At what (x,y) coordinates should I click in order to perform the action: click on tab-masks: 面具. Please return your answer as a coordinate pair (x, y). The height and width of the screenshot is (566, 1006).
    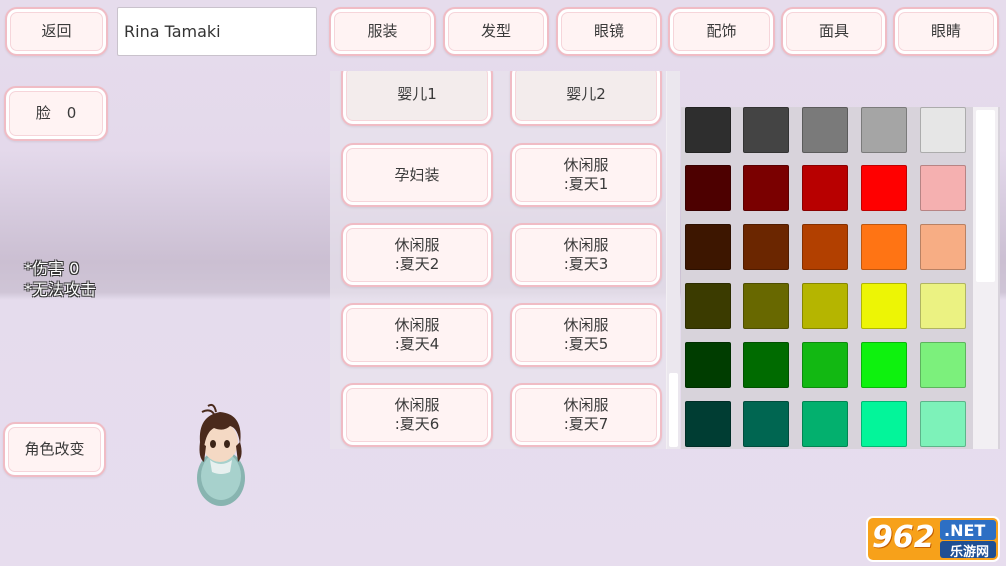
    Looking at the image, I should click on (834, 31).